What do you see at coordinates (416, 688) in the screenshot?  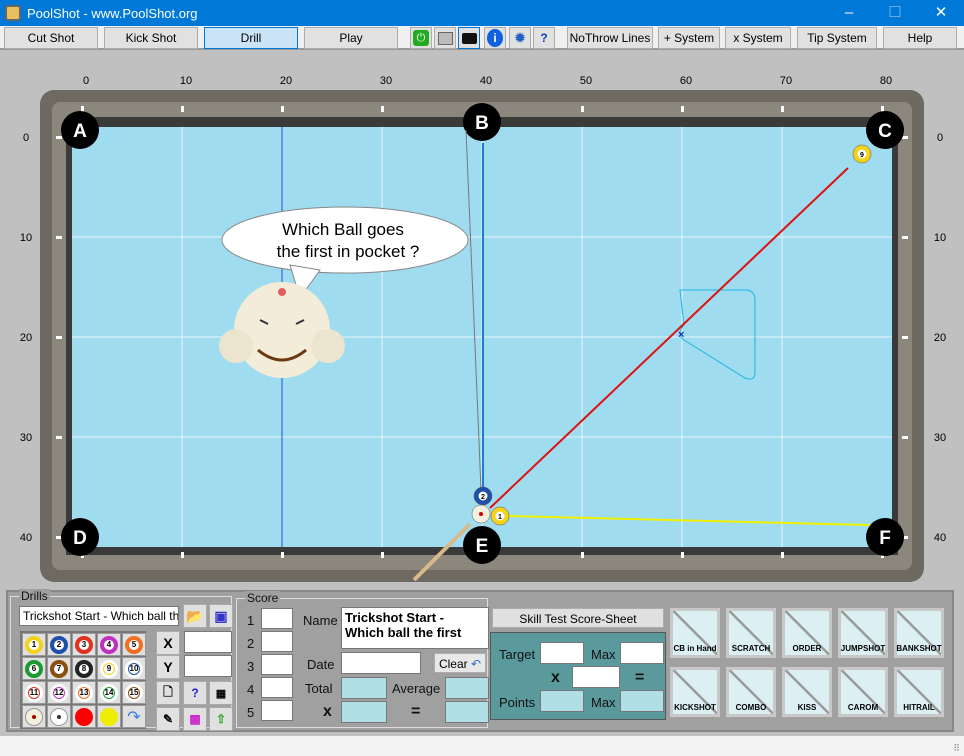 I see `average-label: Average` at bounding box center [416, 688].